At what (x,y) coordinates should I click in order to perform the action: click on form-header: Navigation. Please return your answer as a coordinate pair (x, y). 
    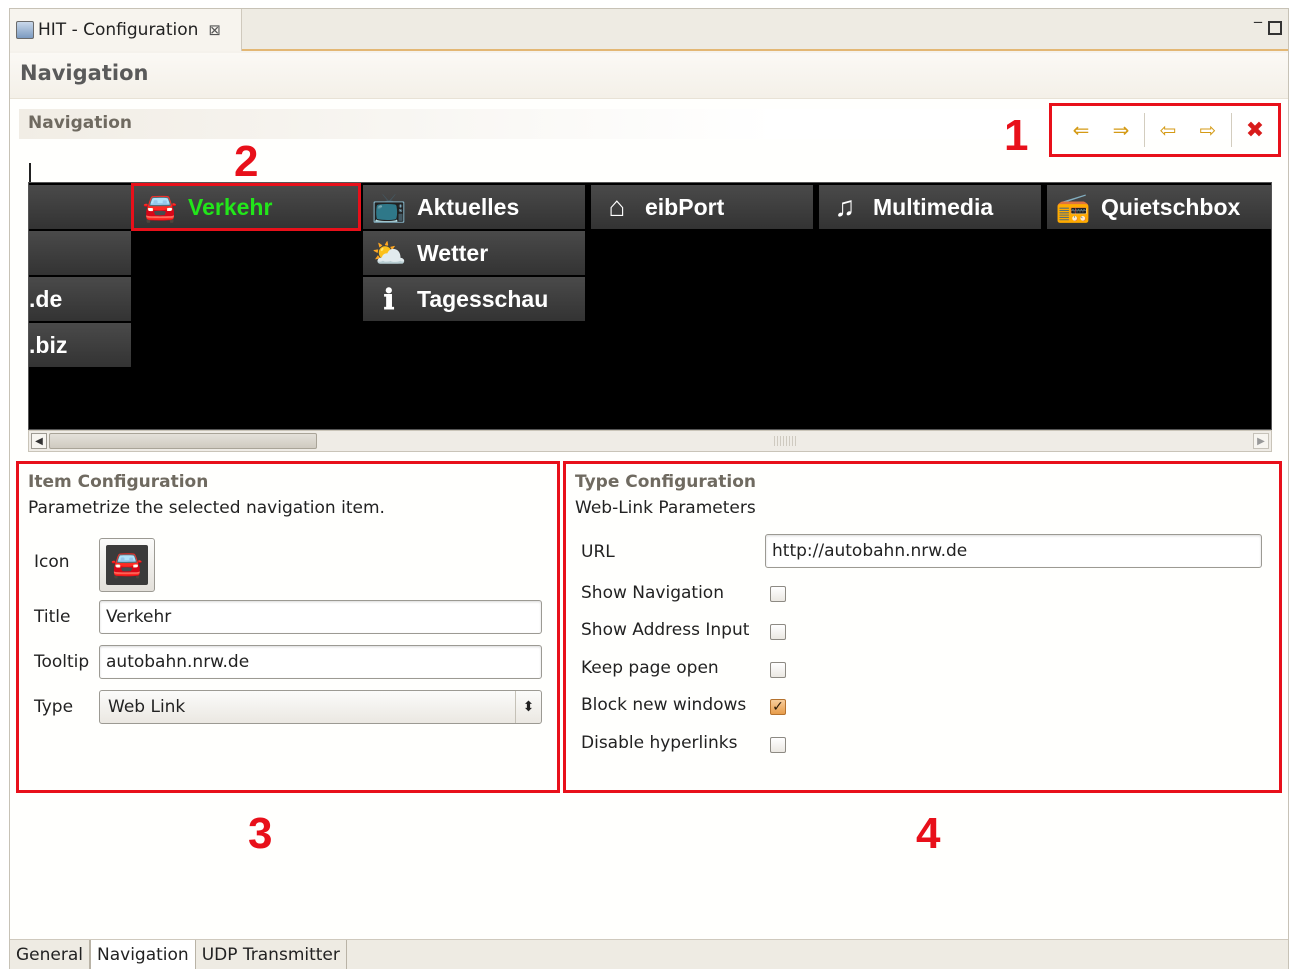
    Looking at the image, I should click on (649, 76).